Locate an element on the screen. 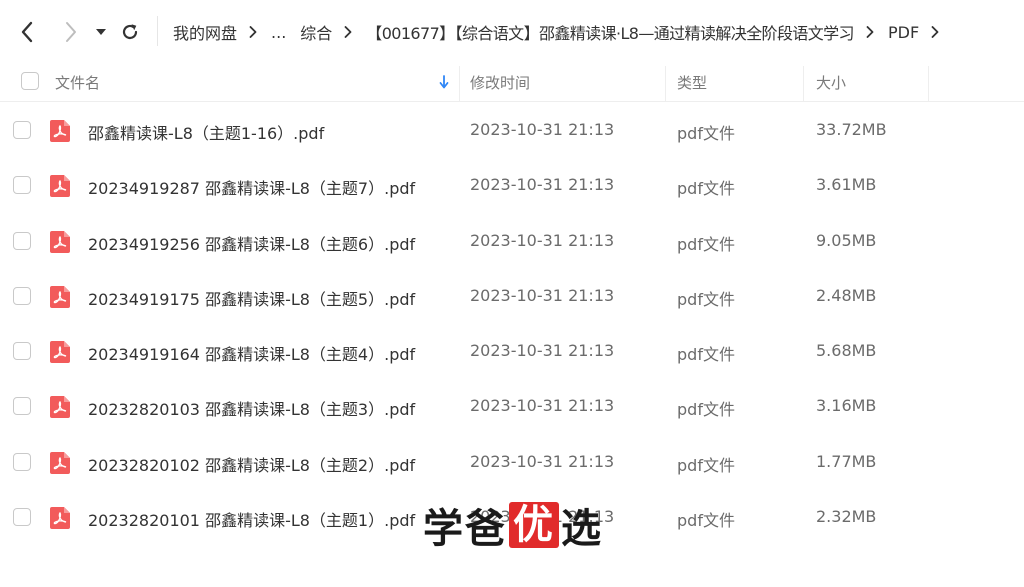  sort-down-arrow-icon is located at coordinates (444, 82).